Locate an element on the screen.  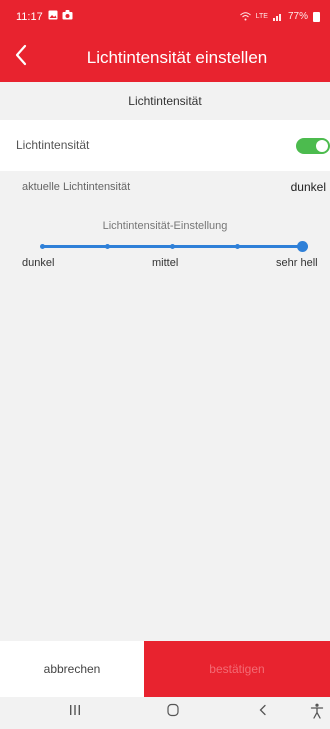
current-intensity-row: aktuelle Lichtintensität dunkel is located at coordinates (165, 186).